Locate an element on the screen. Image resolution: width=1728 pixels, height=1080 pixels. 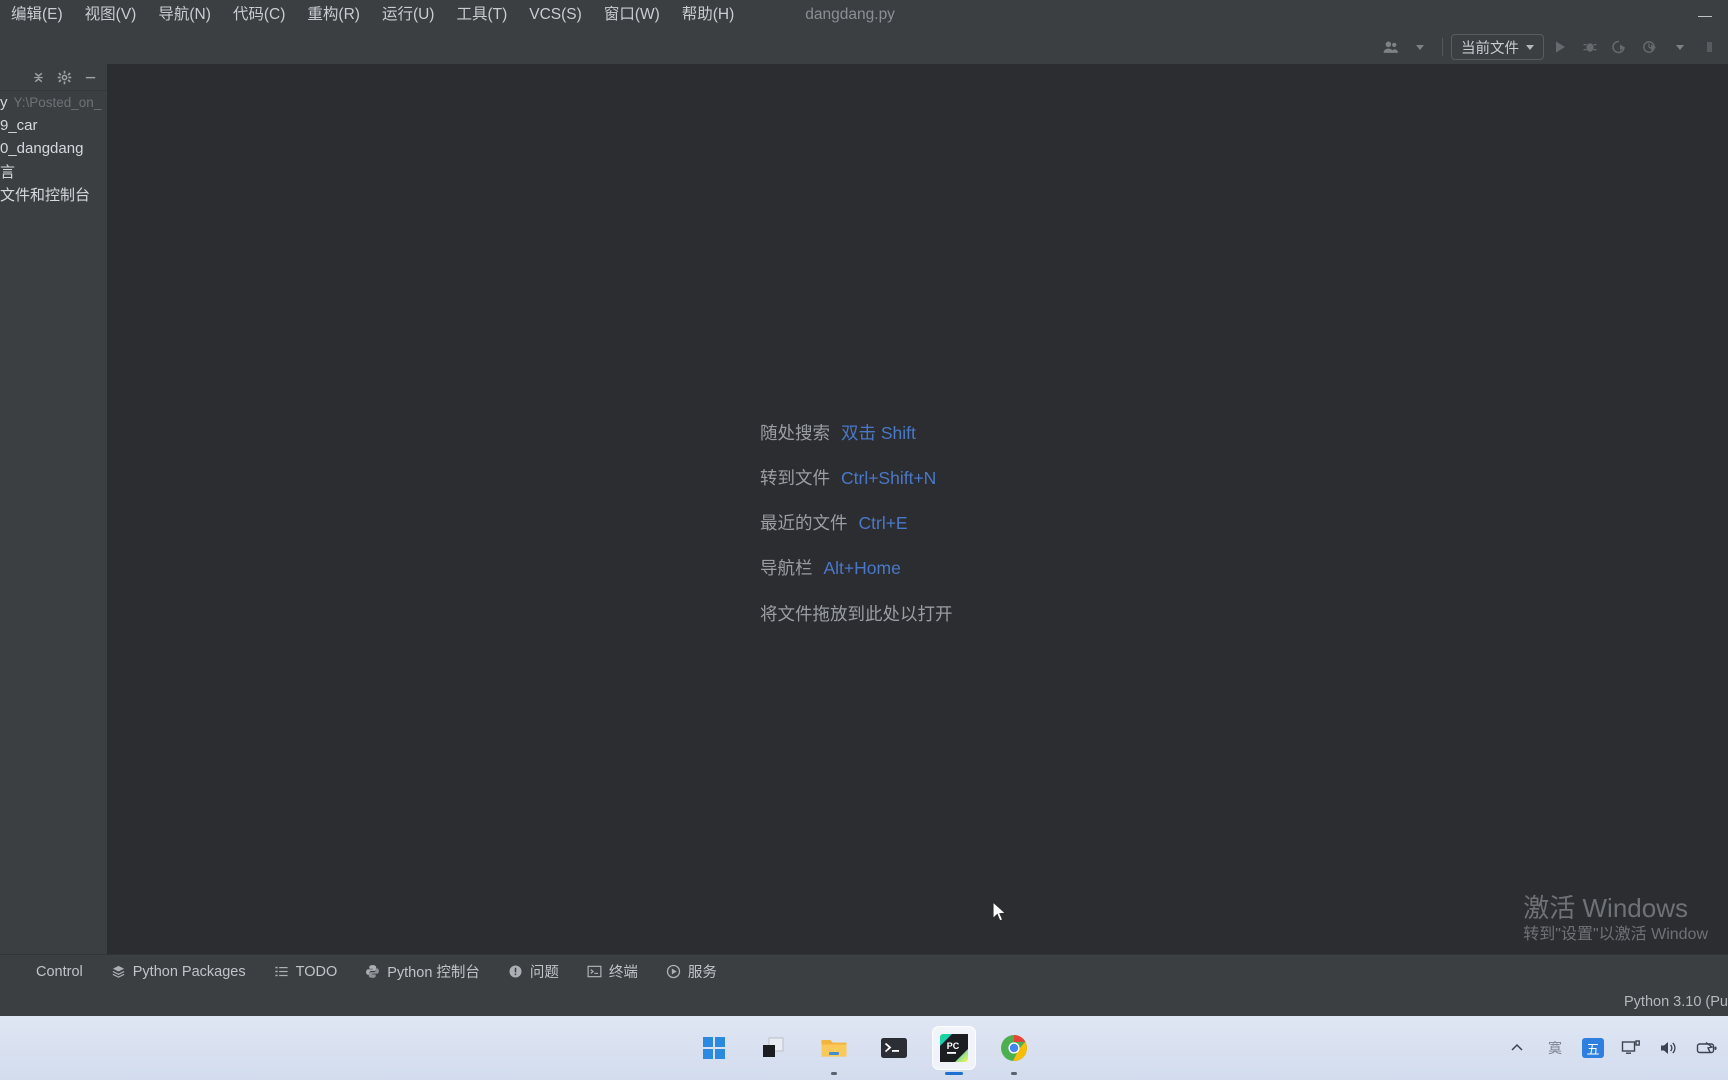
tray-expand-chevron-icon is located at coordinates (1517, 1048).